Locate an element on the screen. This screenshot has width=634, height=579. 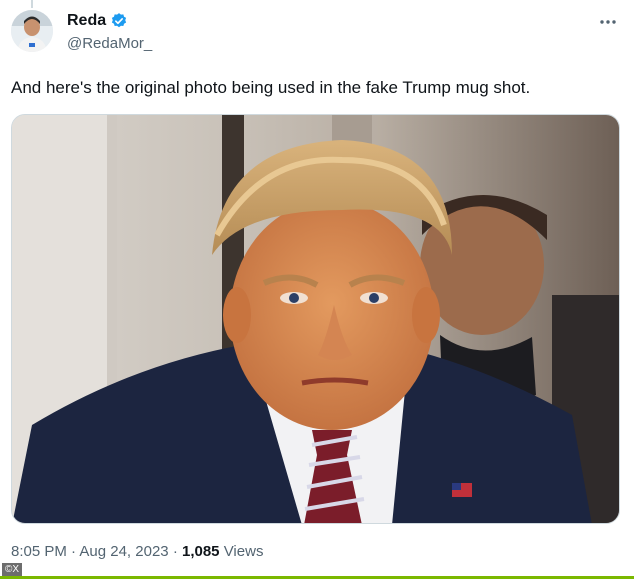
tweet-date: Aug 24, 2023 is located at coordinates (123, 551).